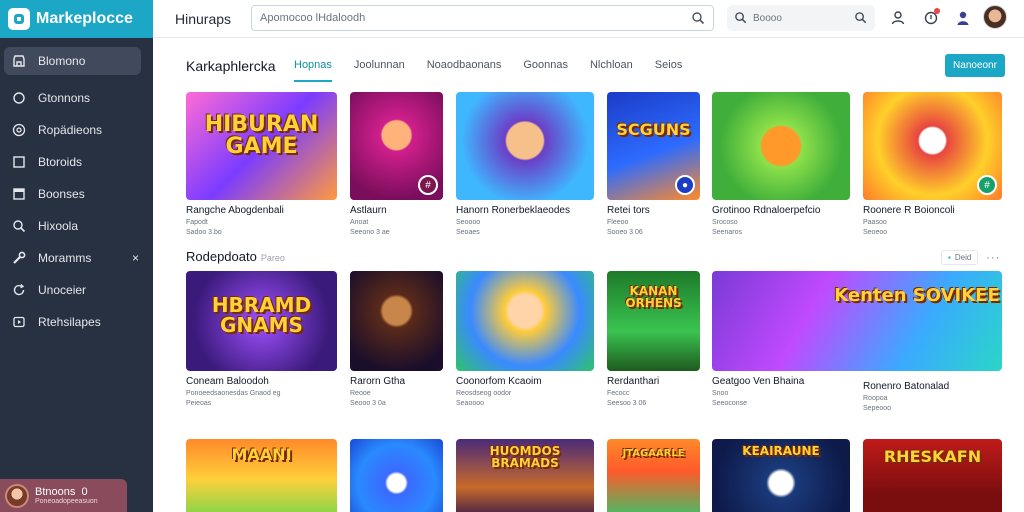 This screenshot has height=512, width=1024. I want to click on game-card, so click(396, 475).